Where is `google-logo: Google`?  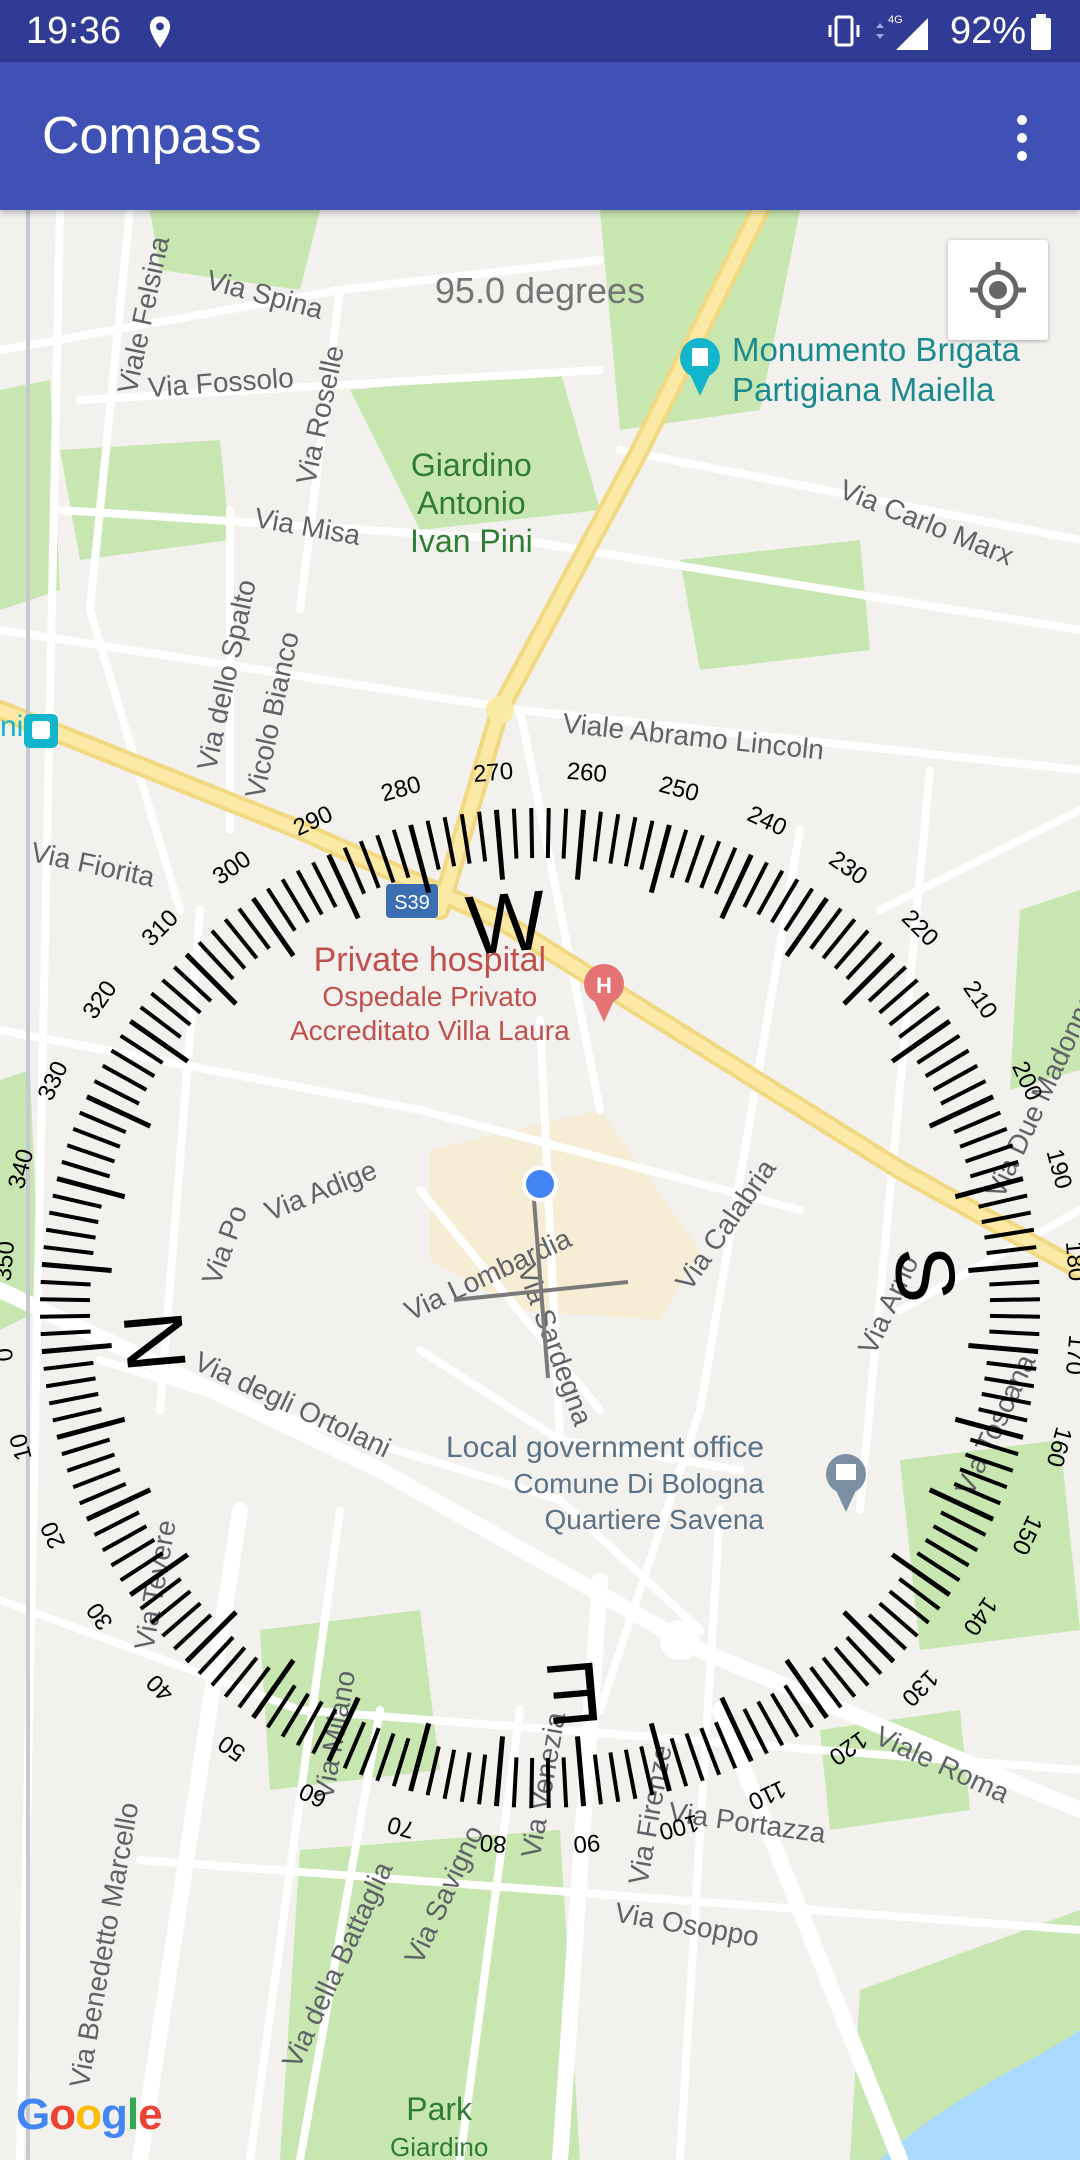 google-logo: Google is located at coordinates (89, 2114).